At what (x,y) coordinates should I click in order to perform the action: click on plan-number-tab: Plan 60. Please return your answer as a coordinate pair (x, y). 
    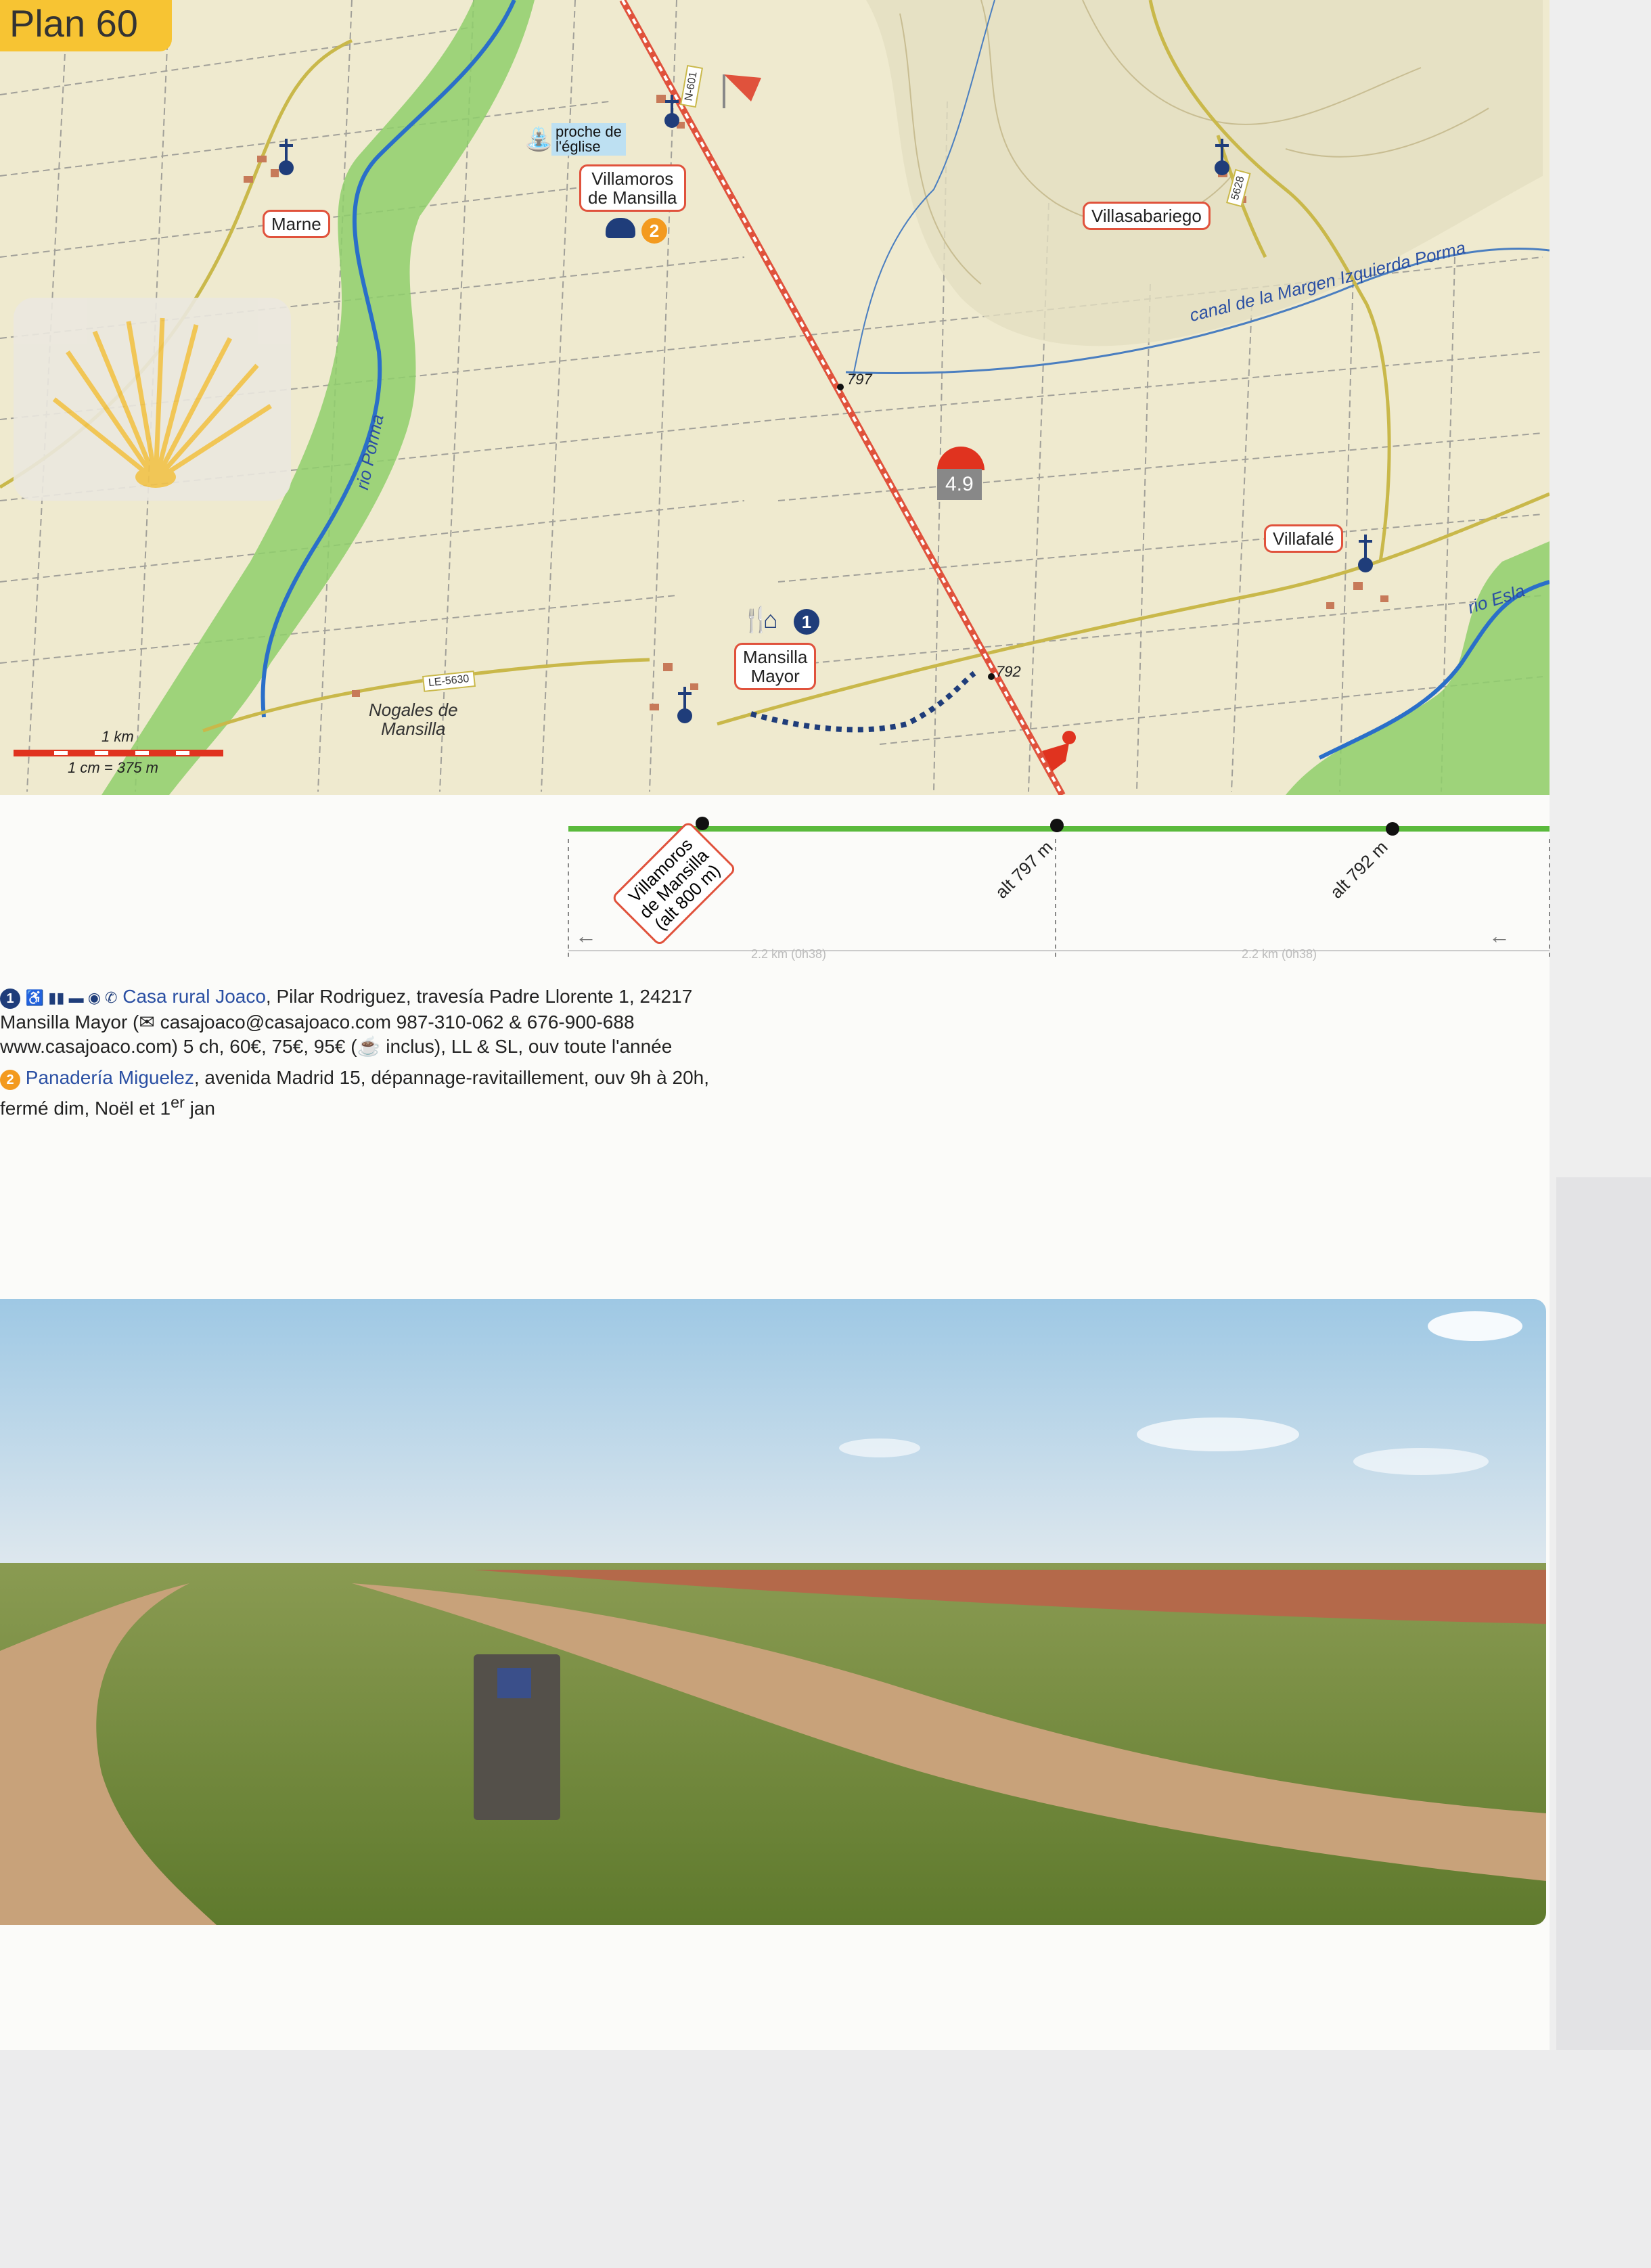
    Looking at the image, I should click on (86, 25).